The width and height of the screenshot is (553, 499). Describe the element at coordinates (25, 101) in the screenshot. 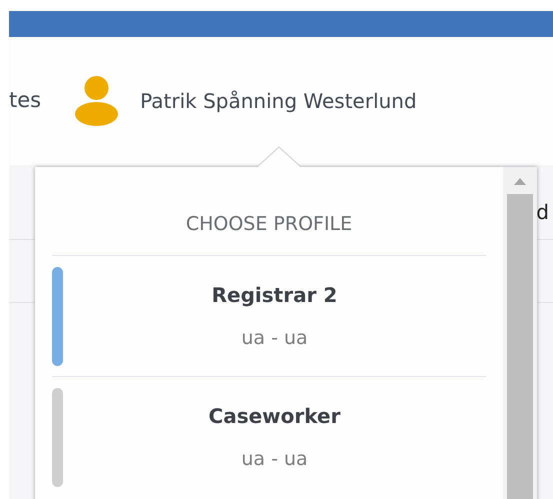

I see `nav-link: tes` at that location.